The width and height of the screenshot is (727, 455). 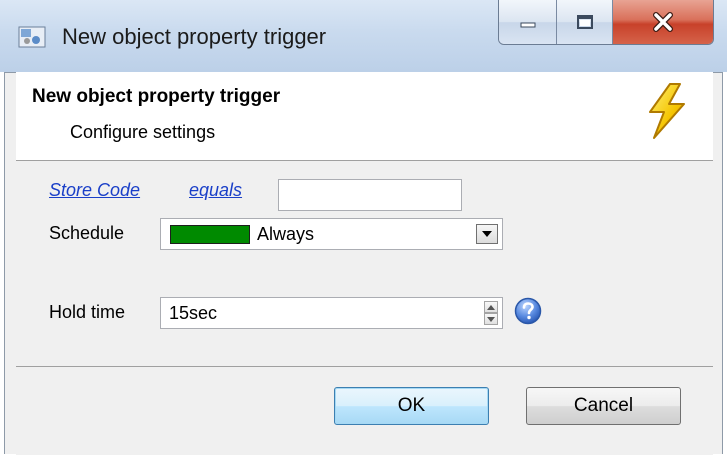 I want to click on chevron-down-icon, so click(x=487, y=234).